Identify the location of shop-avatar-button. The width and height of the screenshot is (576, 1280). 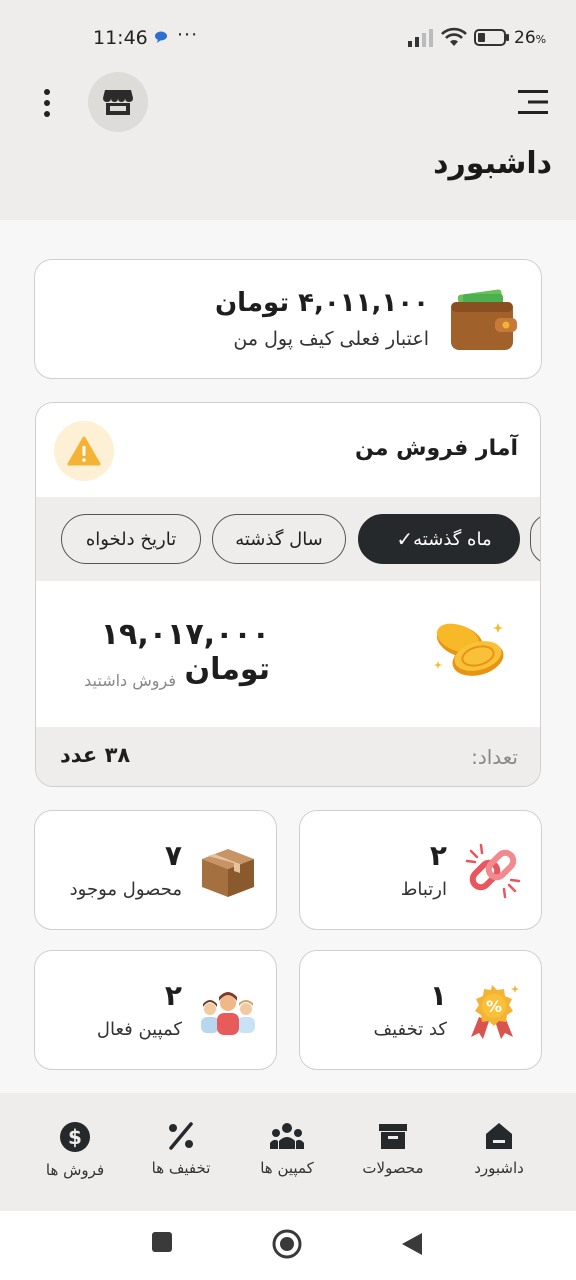
(118, 102).